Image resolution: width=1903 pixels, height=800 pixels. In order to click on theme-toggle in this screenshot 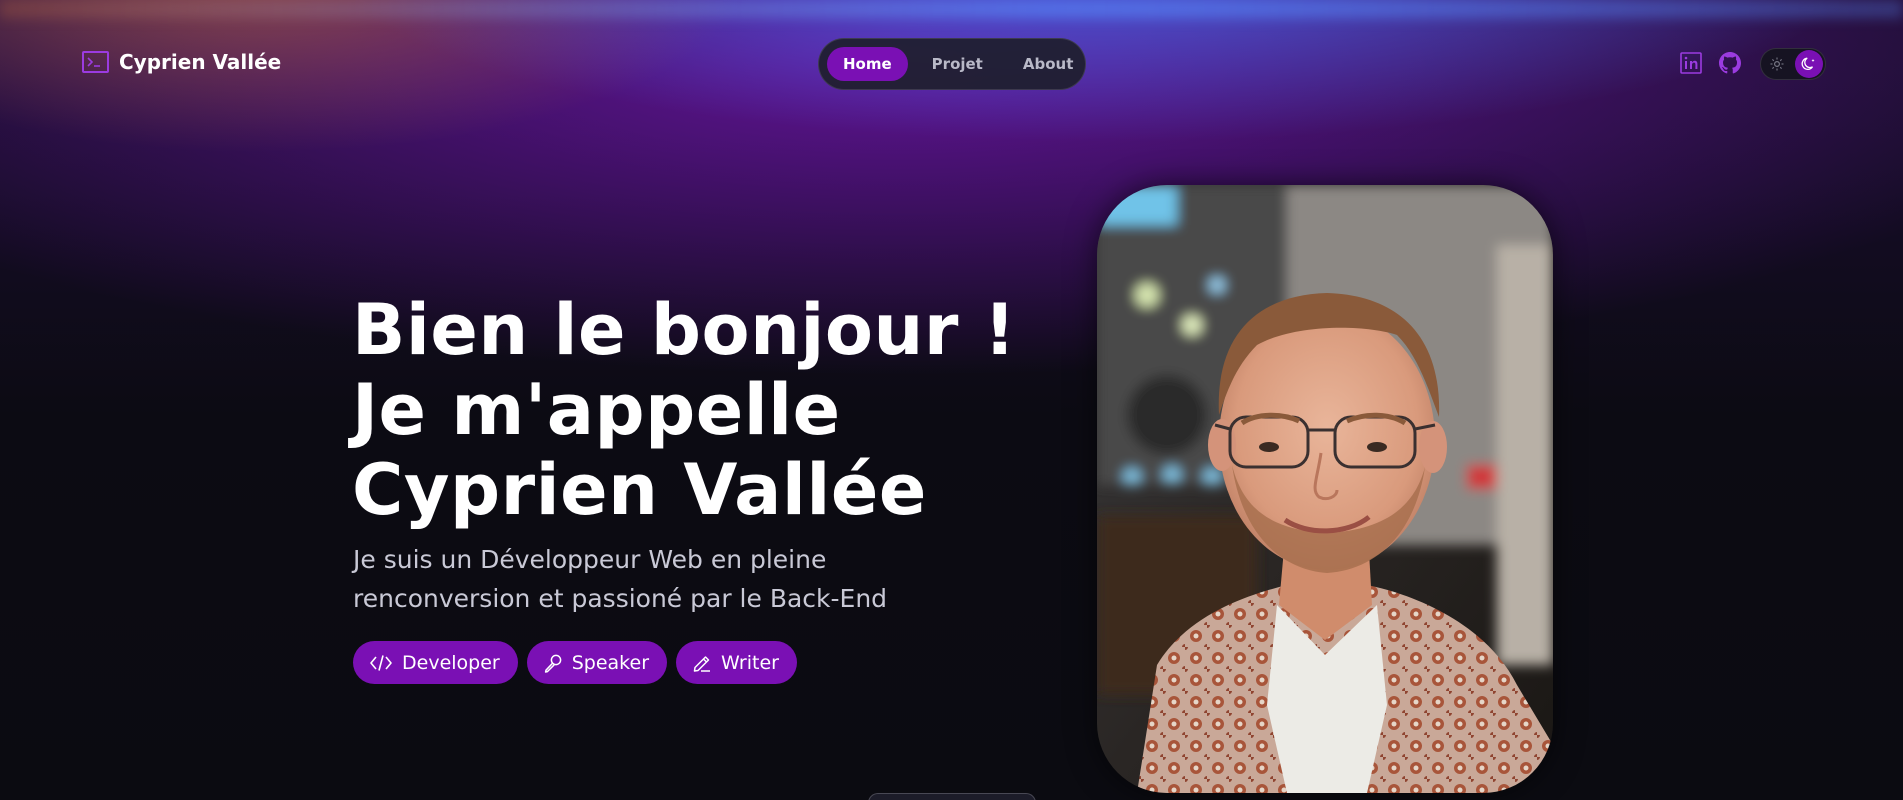, I will do `click(1793, 64)`.